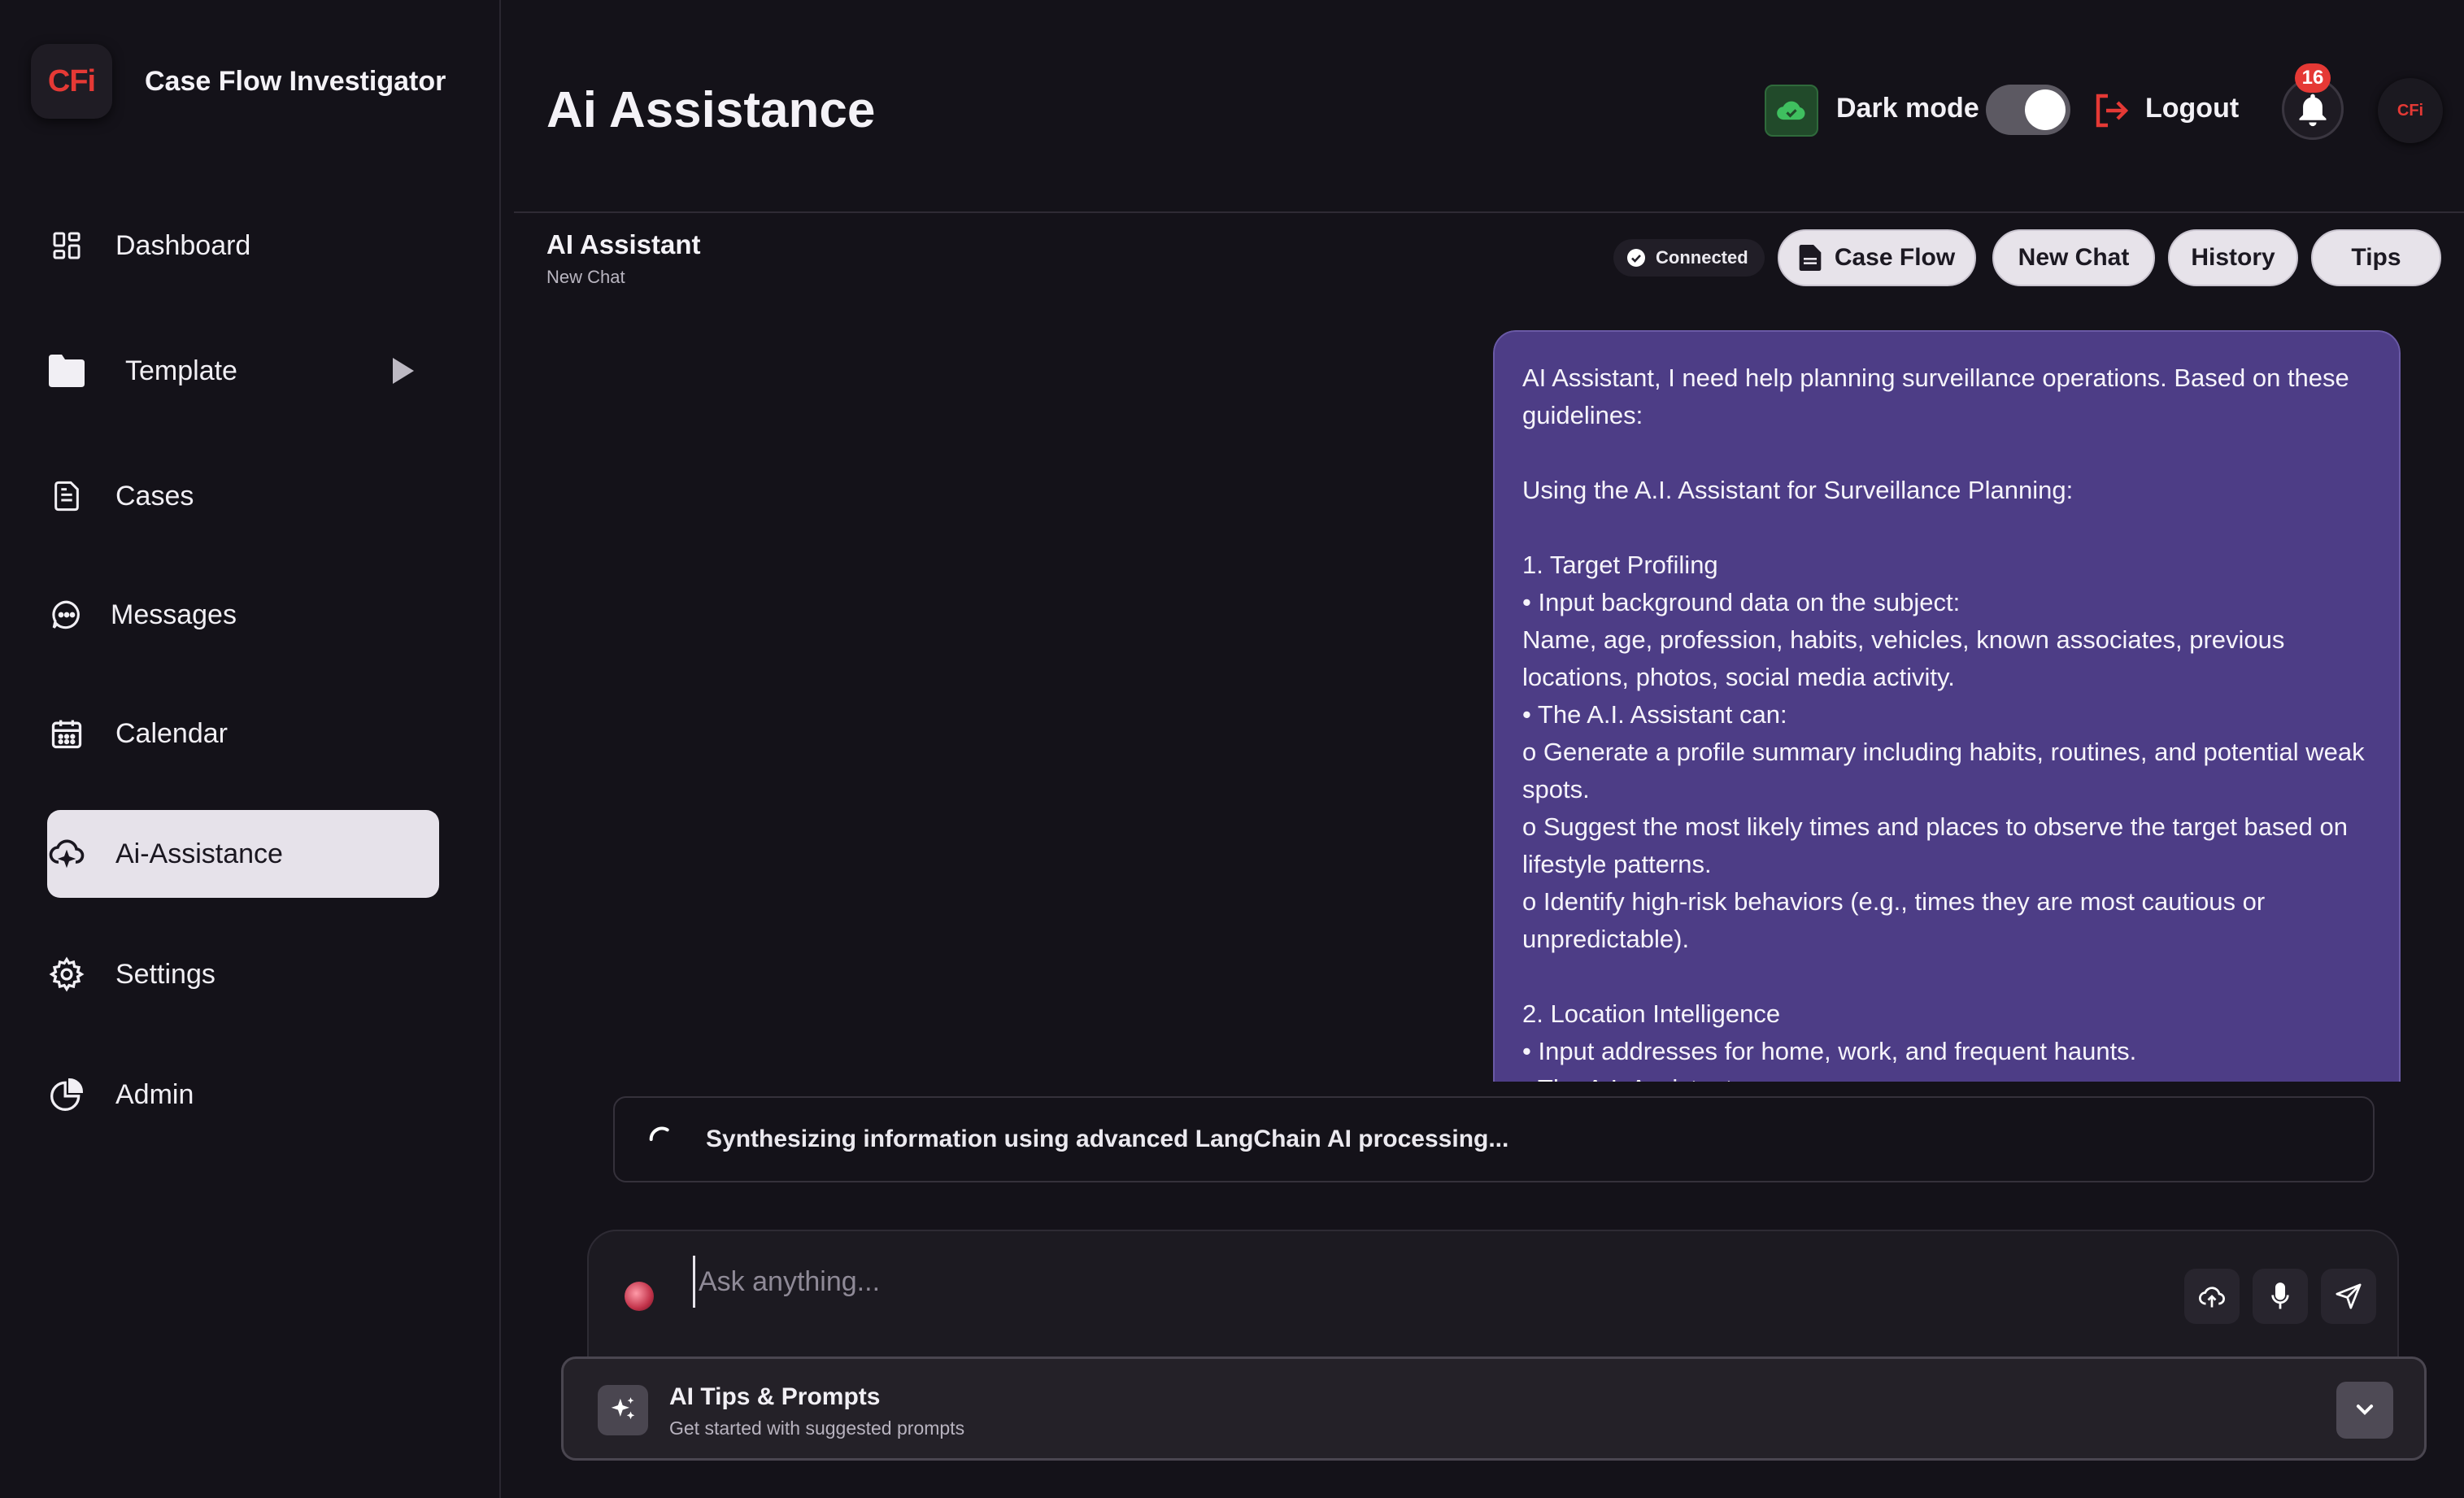 This screenshot has height=1498, width=2464. What do you see at coordinates (1810, 258) in the screenshot?
I see `file-icon` at bounding box center [1810, 258].